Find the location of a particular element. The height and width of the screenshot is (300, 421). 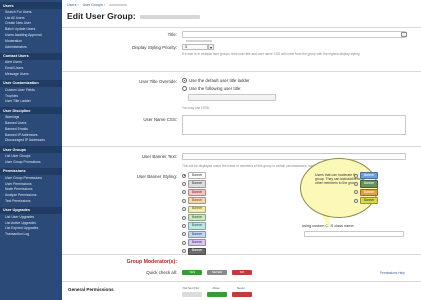

breadcrumb-redacted is located at coordinates (118, 5).